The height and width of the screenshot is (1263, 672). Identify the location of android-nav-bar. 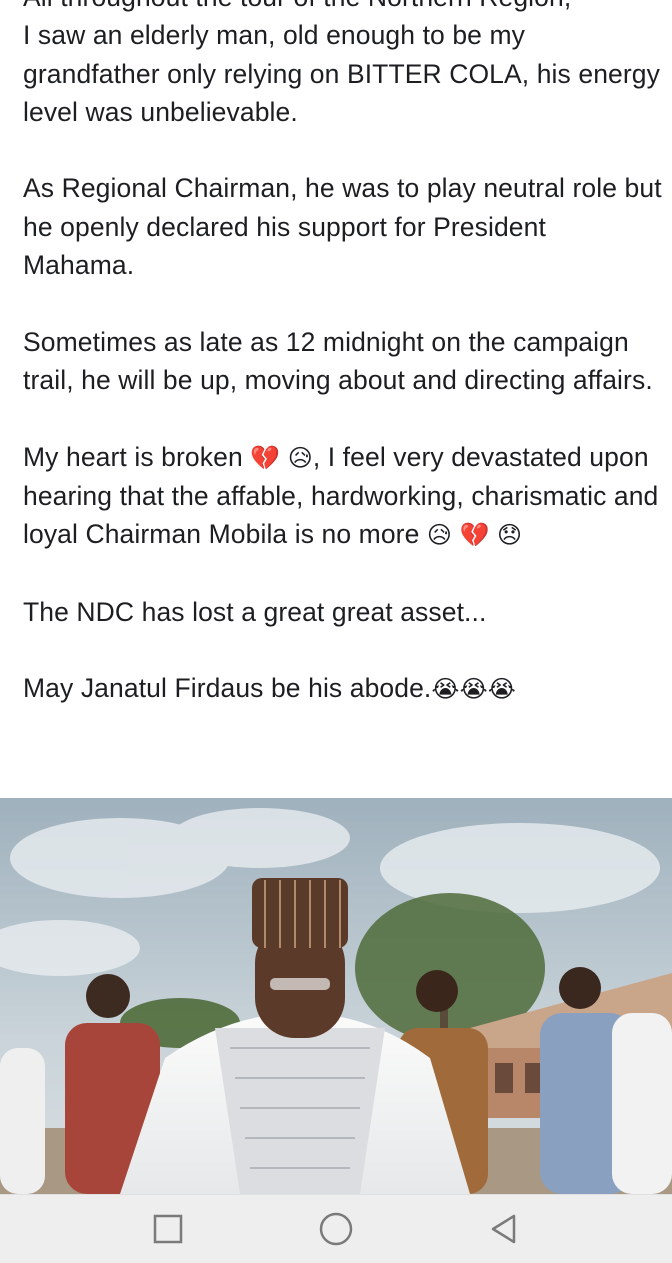
(336, 1228).